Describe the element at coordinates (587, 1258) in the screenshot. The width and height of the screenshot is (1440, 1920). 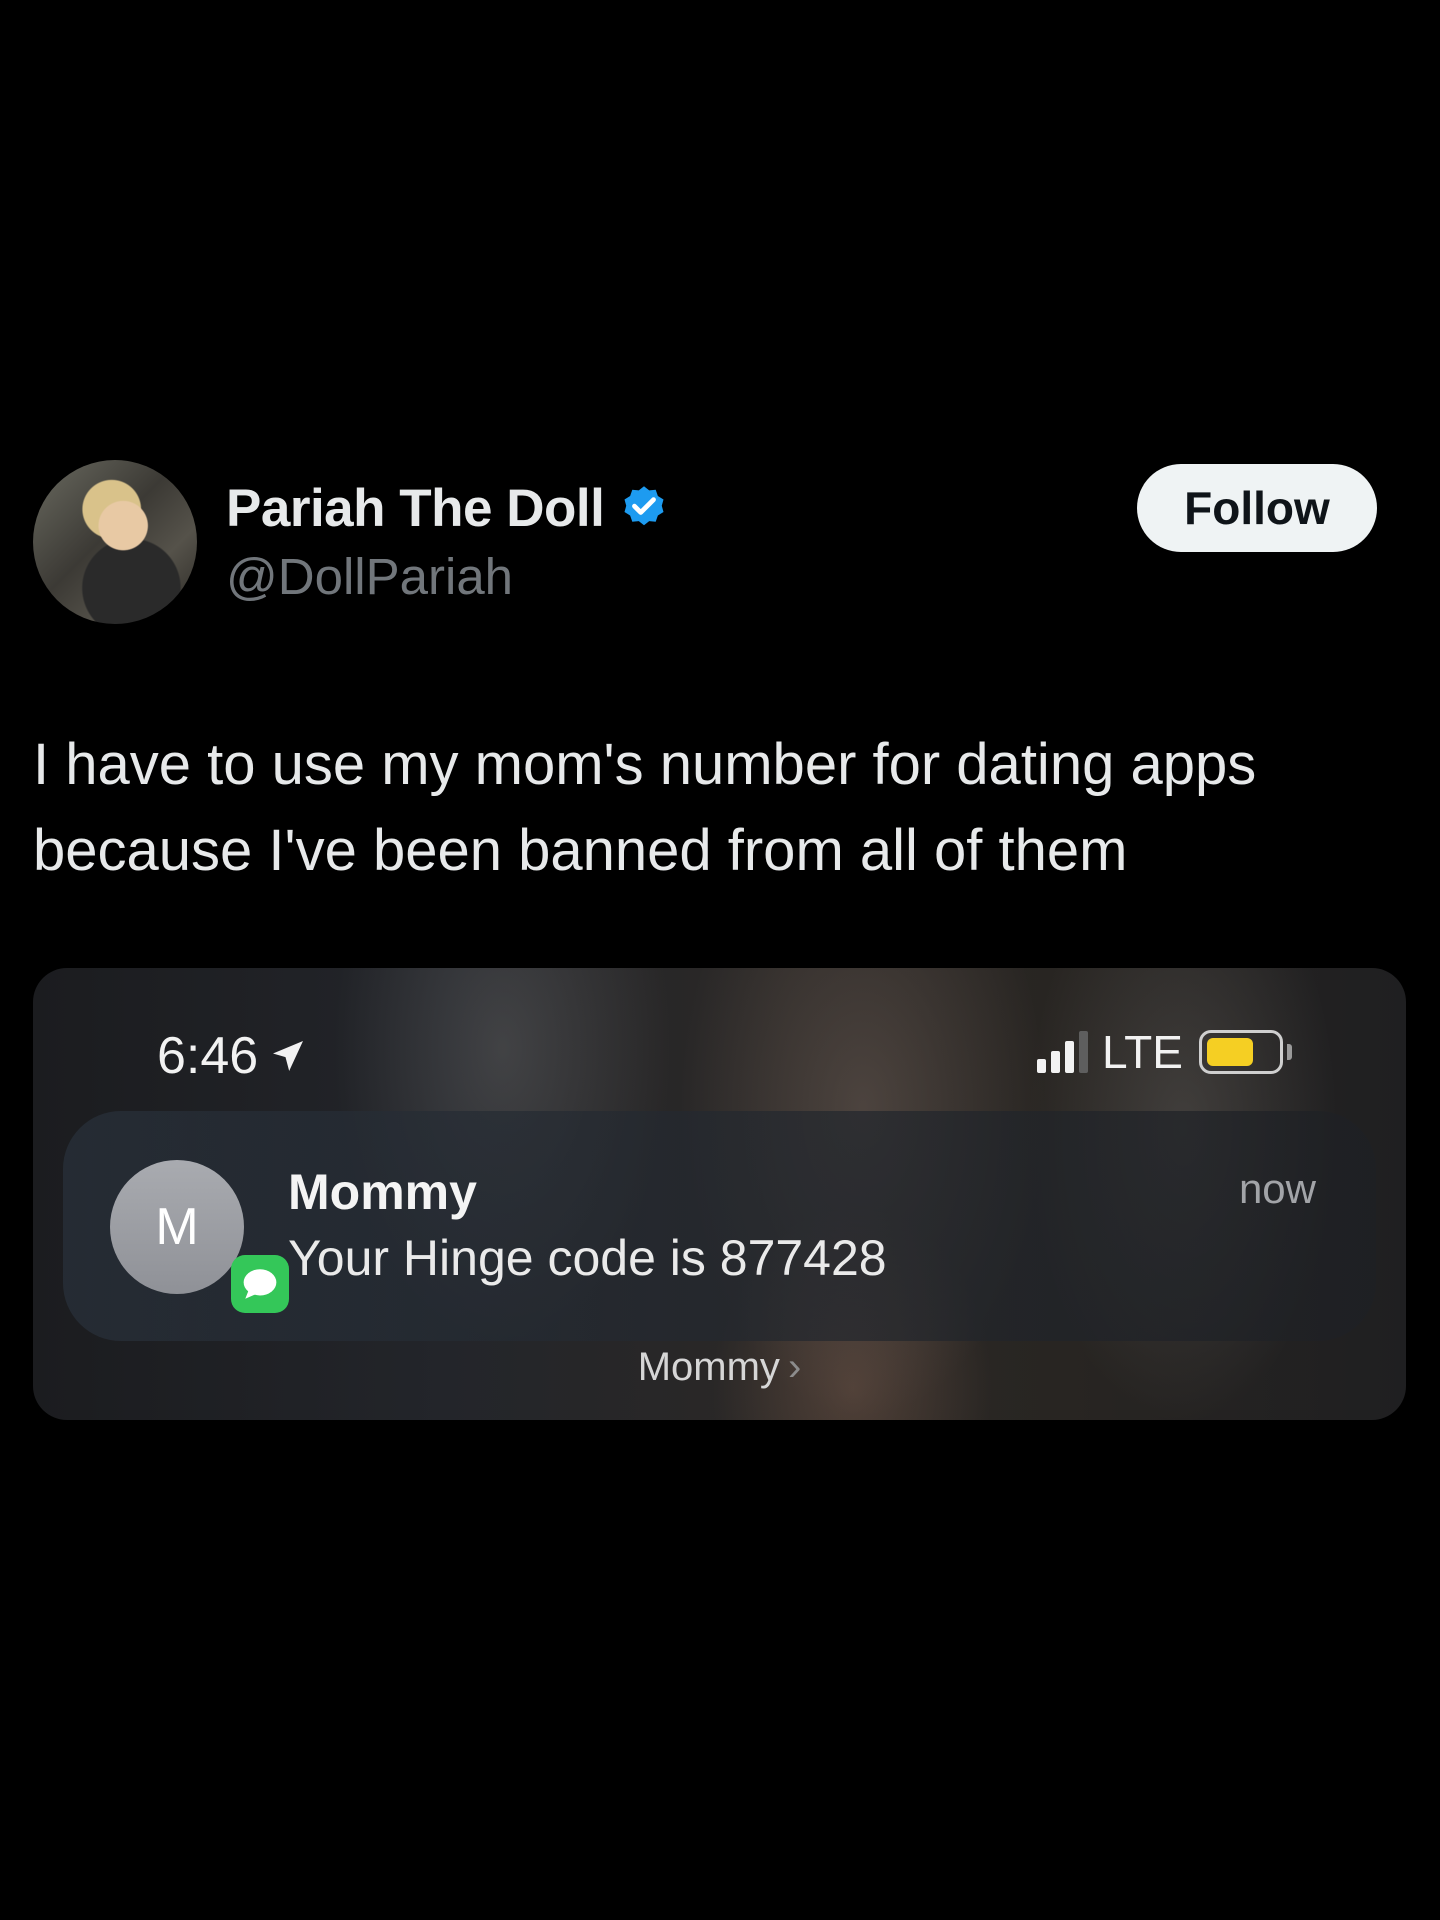
I see `notification-message: Your Hinge code is 877428` at that location.